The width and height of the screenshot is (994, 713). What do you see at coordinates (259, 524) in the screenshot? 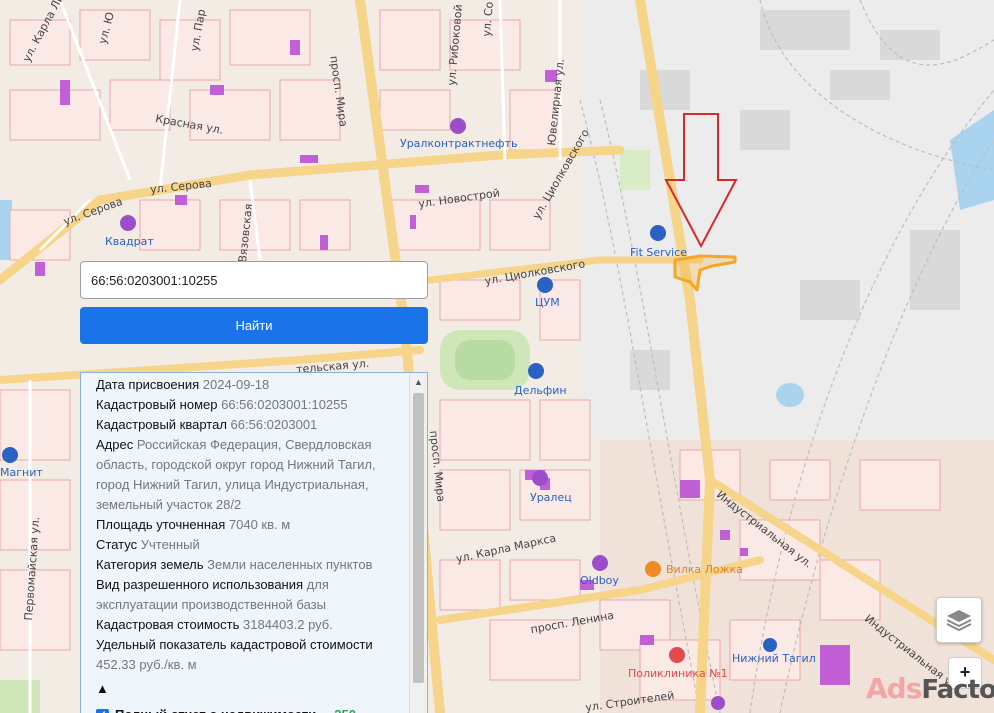
I see `info-row-value: 7040 кв. м` at bounding box center [259, 524].